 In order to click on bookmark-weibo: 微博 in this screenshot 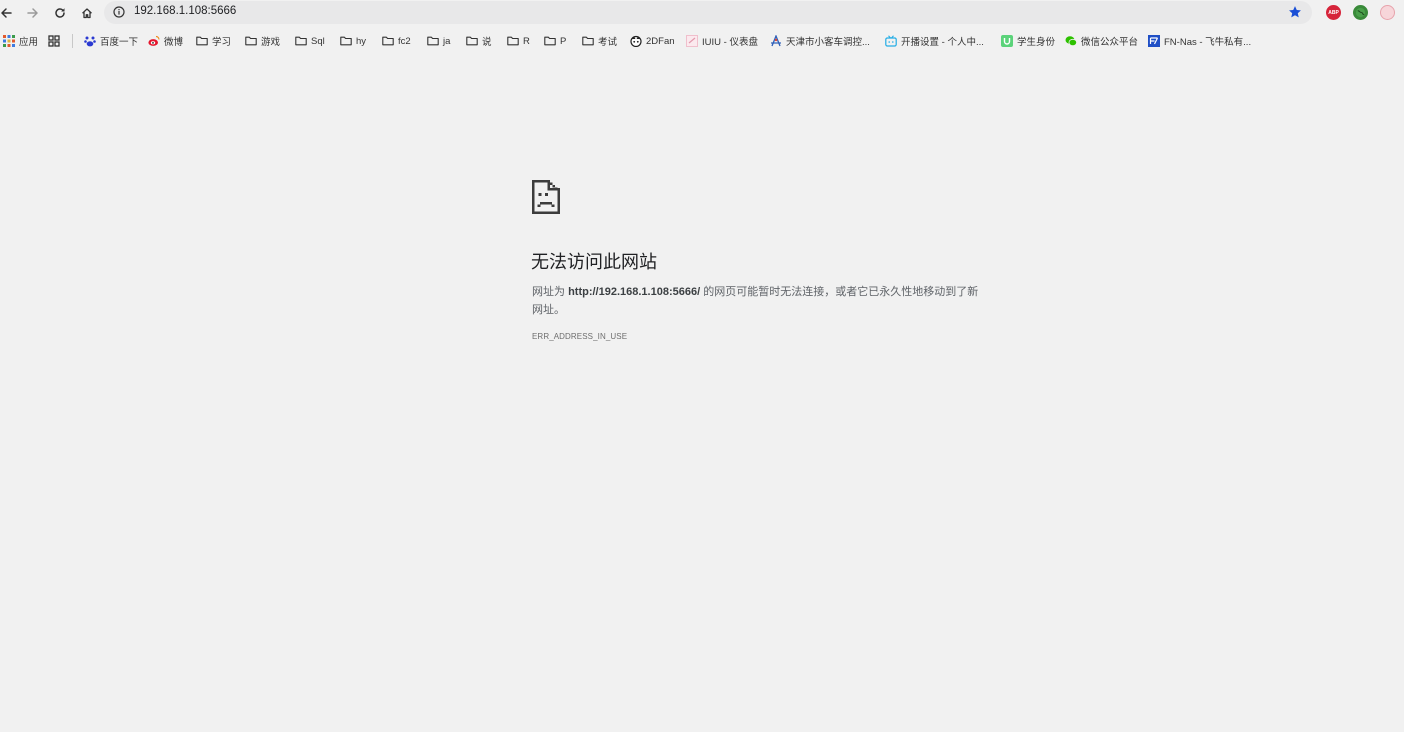, I will do `click(165, 41)`.